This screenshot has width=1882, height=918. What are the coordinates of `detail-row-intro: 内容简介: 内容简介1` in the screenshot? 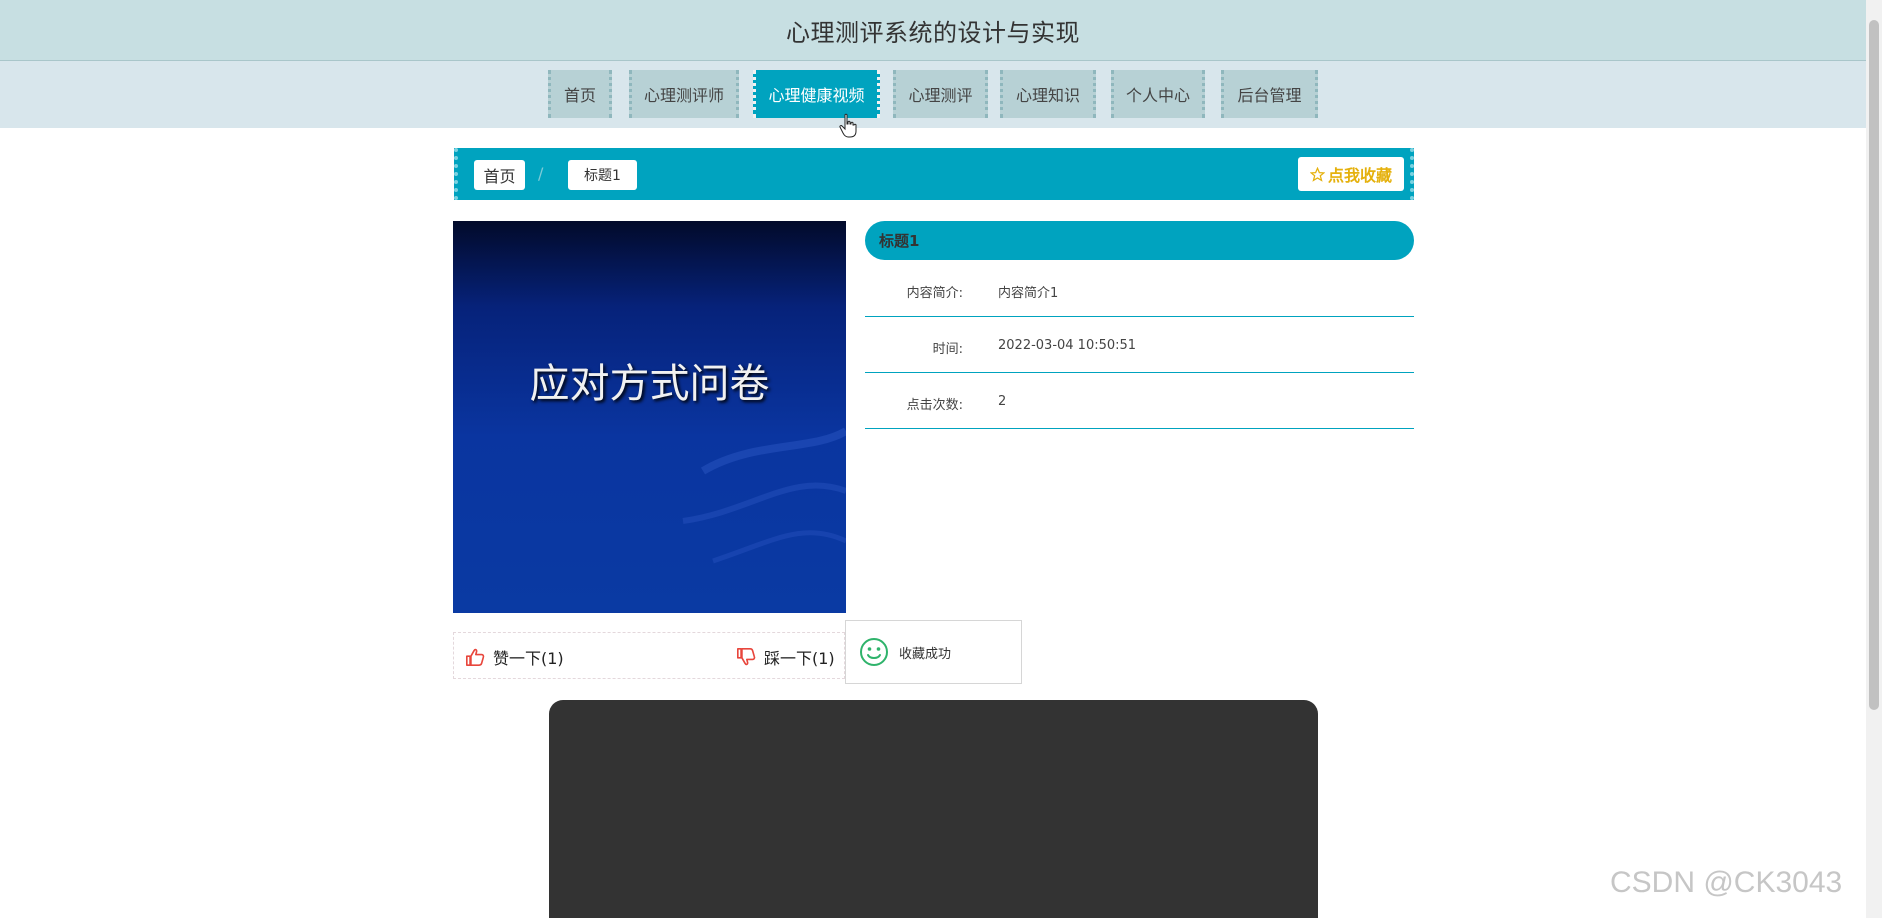 It's located at (1139, 288).